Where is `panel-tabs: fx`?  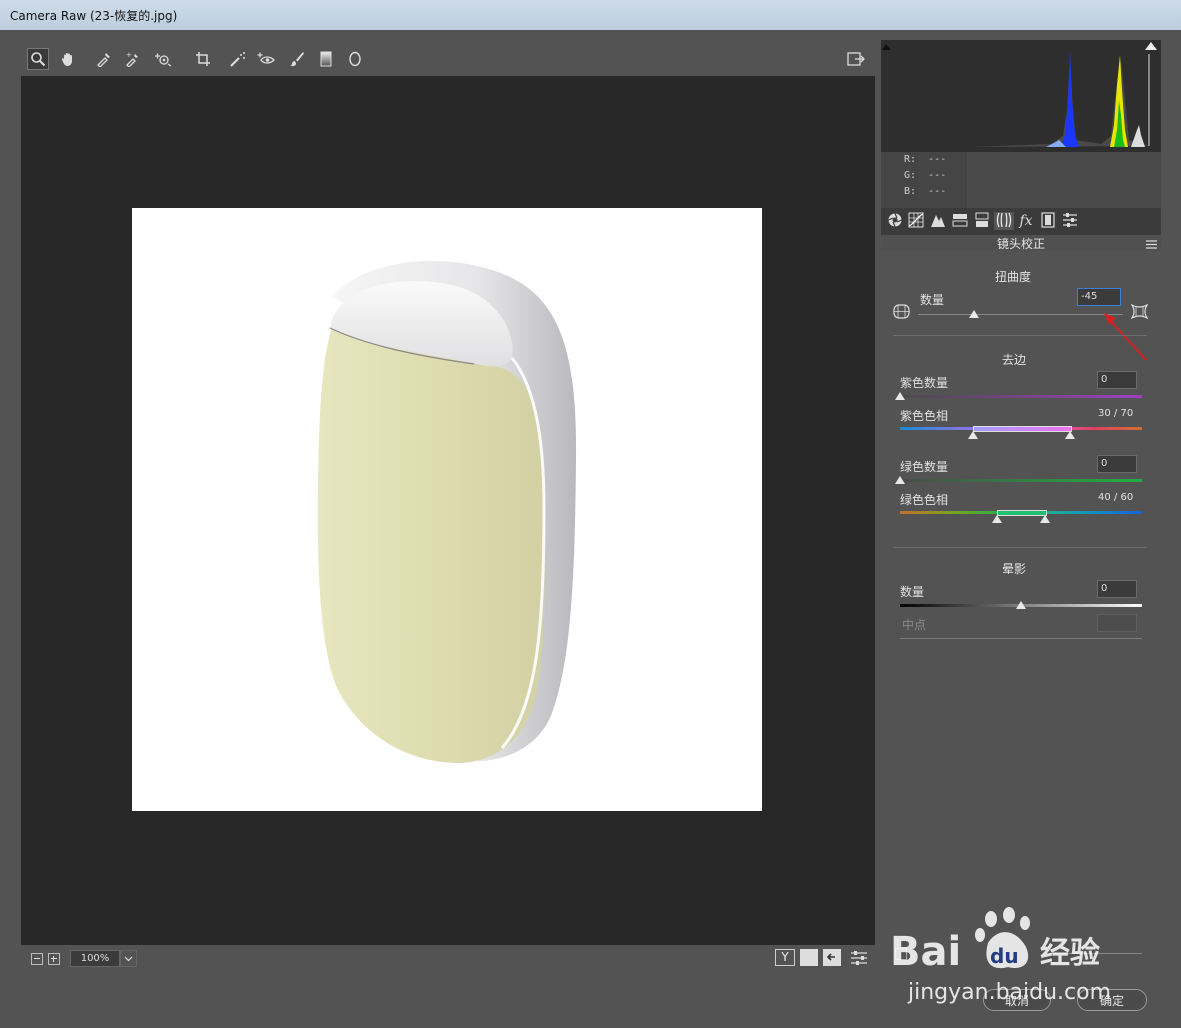 panel-tabs: fx is located at coordinates (1021, 221).